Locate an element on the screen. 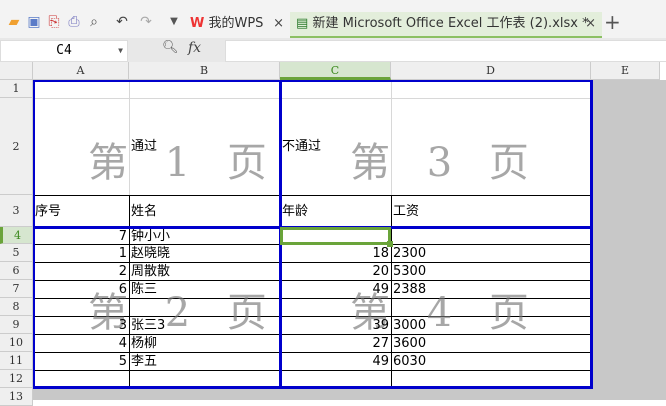  row-header-2: 2 is located at coordinates (16, 146).